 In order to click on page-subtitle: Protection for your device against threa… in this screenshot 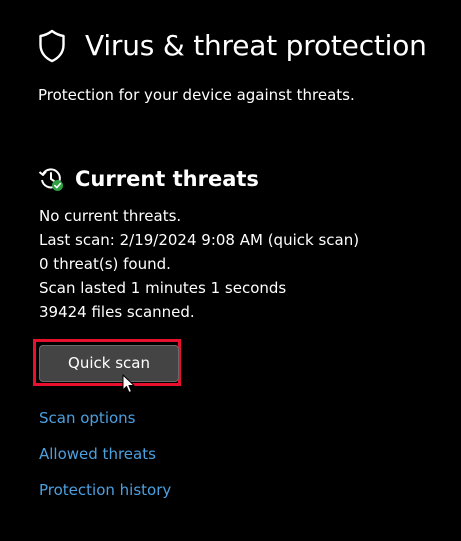, I will do `click(196, 95)`.